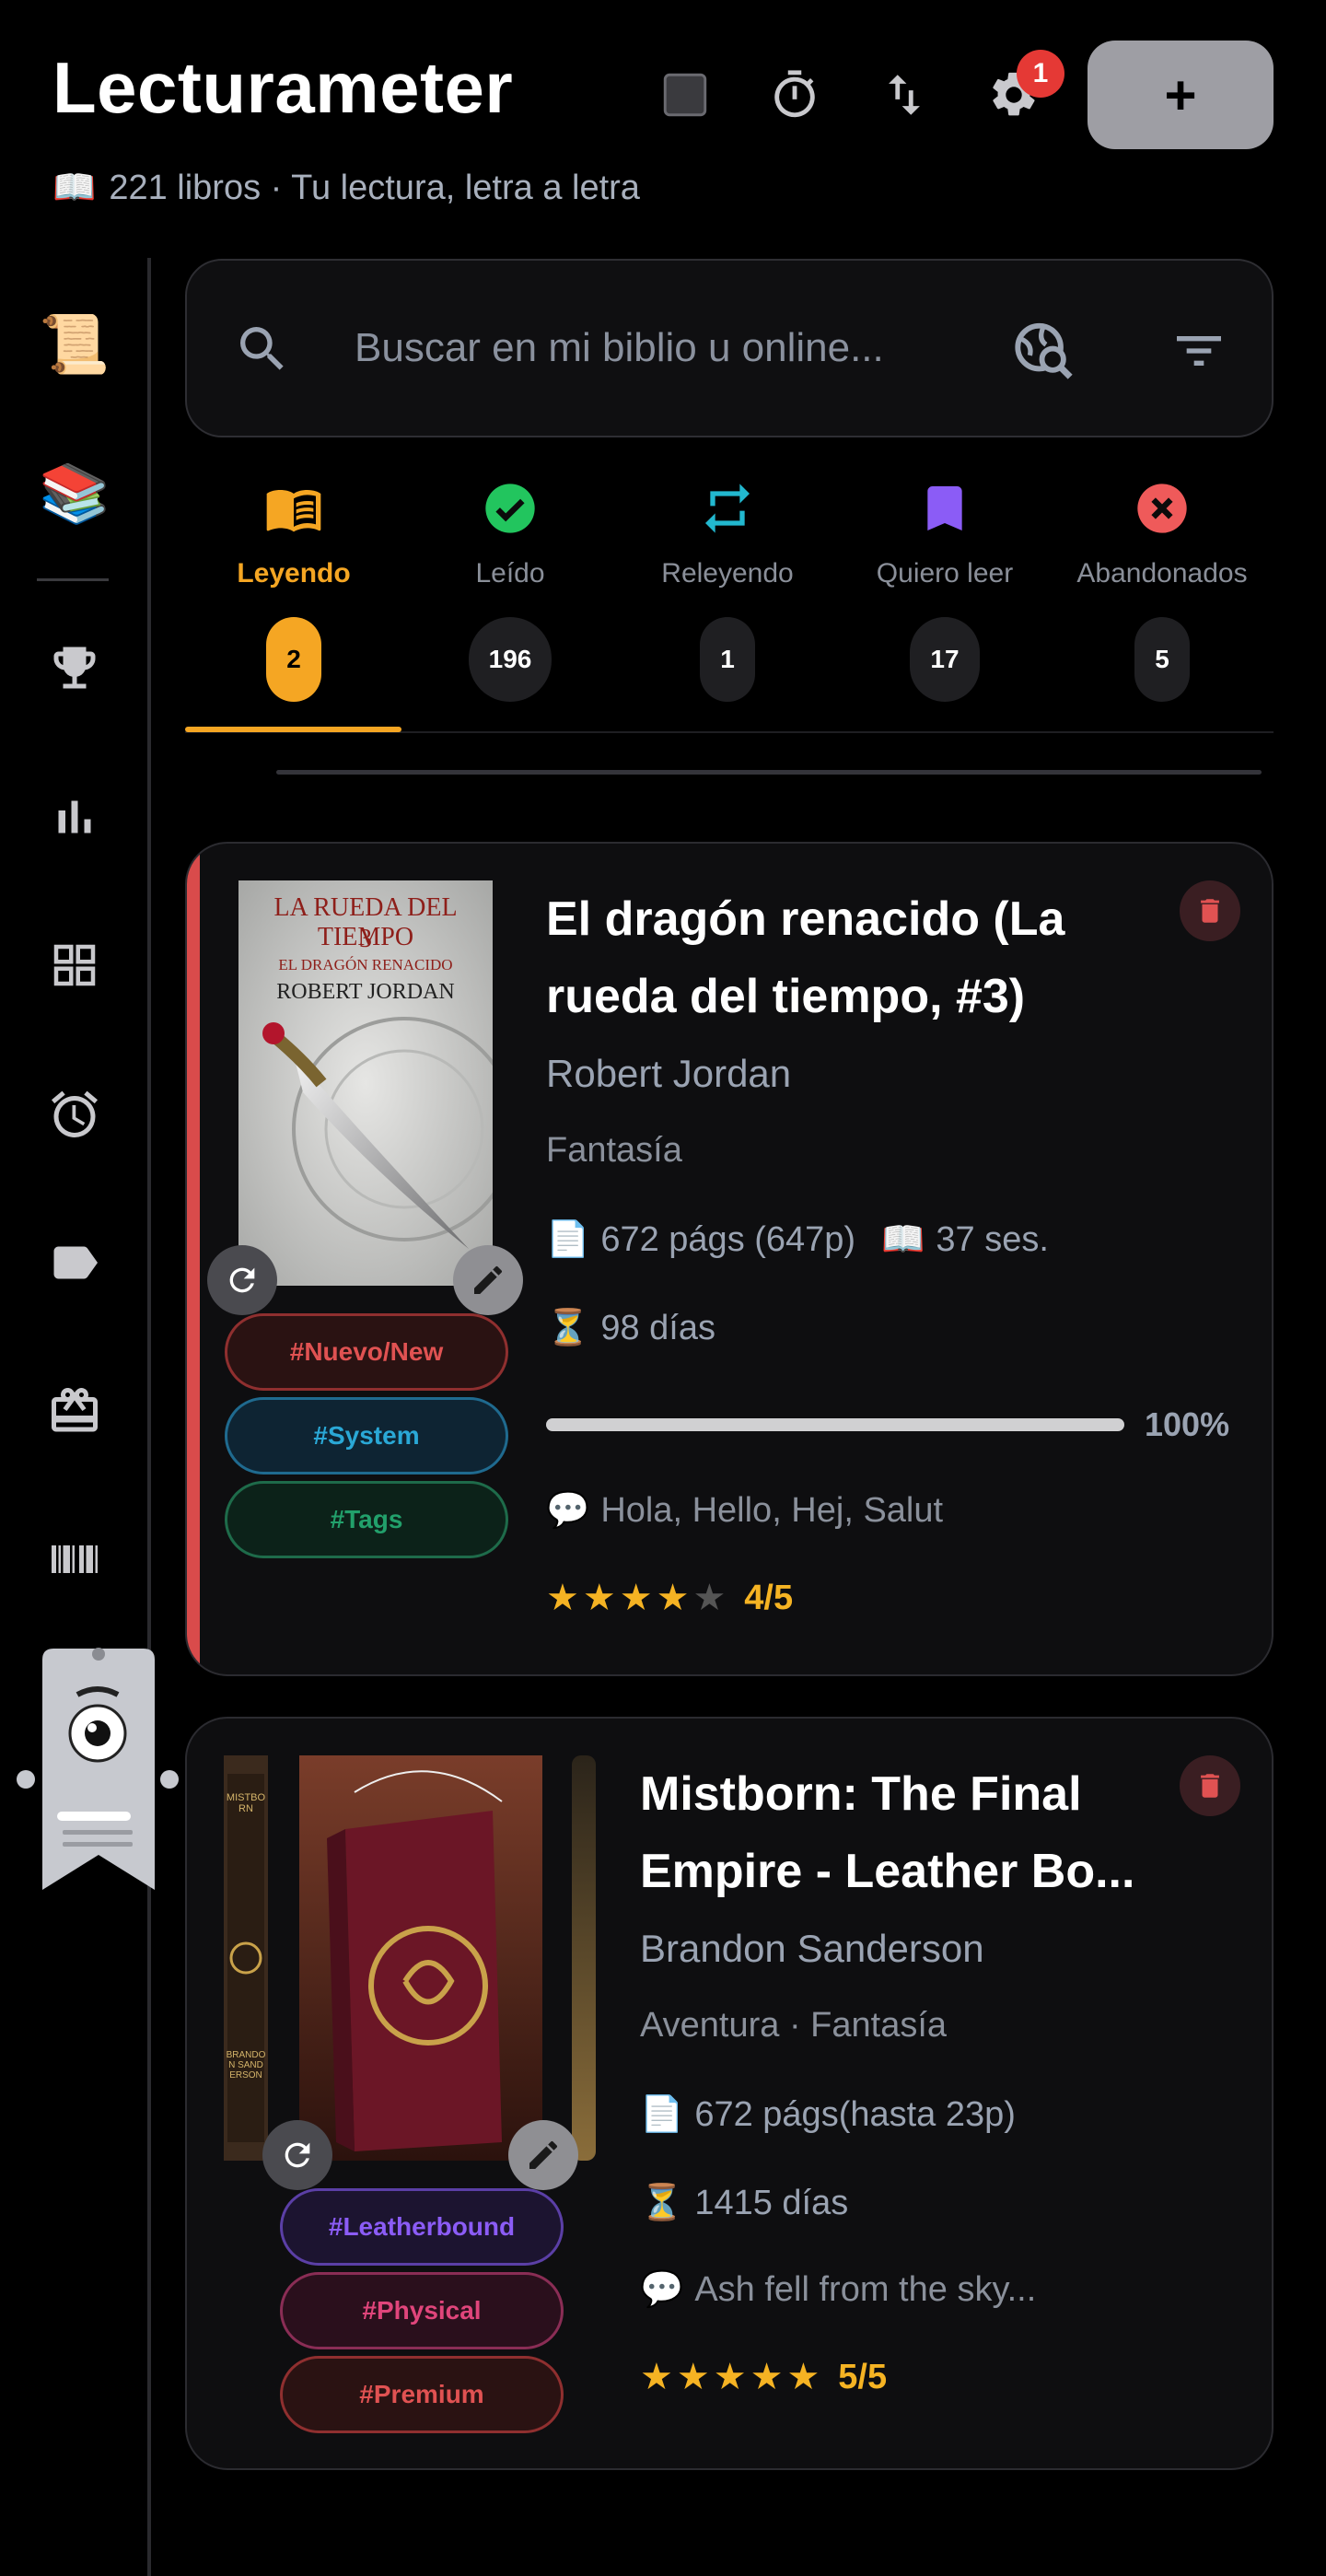  Describe the element at coordinates (944, 605) in the screenshot. I see `tab-want-to-read: Quiero leer 17` at that location.